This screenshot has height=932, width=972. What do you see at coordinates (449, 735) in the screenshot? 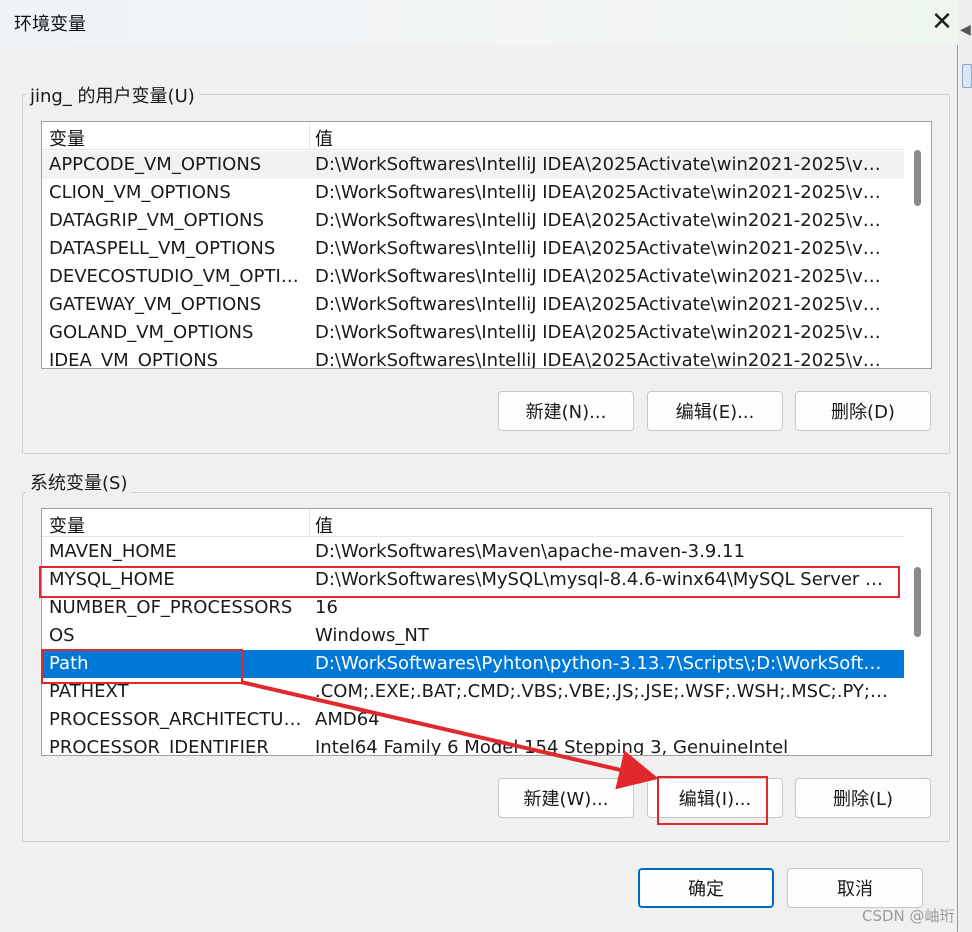
I see `arrow-annotation-icon` at bounding box center [449, 735].